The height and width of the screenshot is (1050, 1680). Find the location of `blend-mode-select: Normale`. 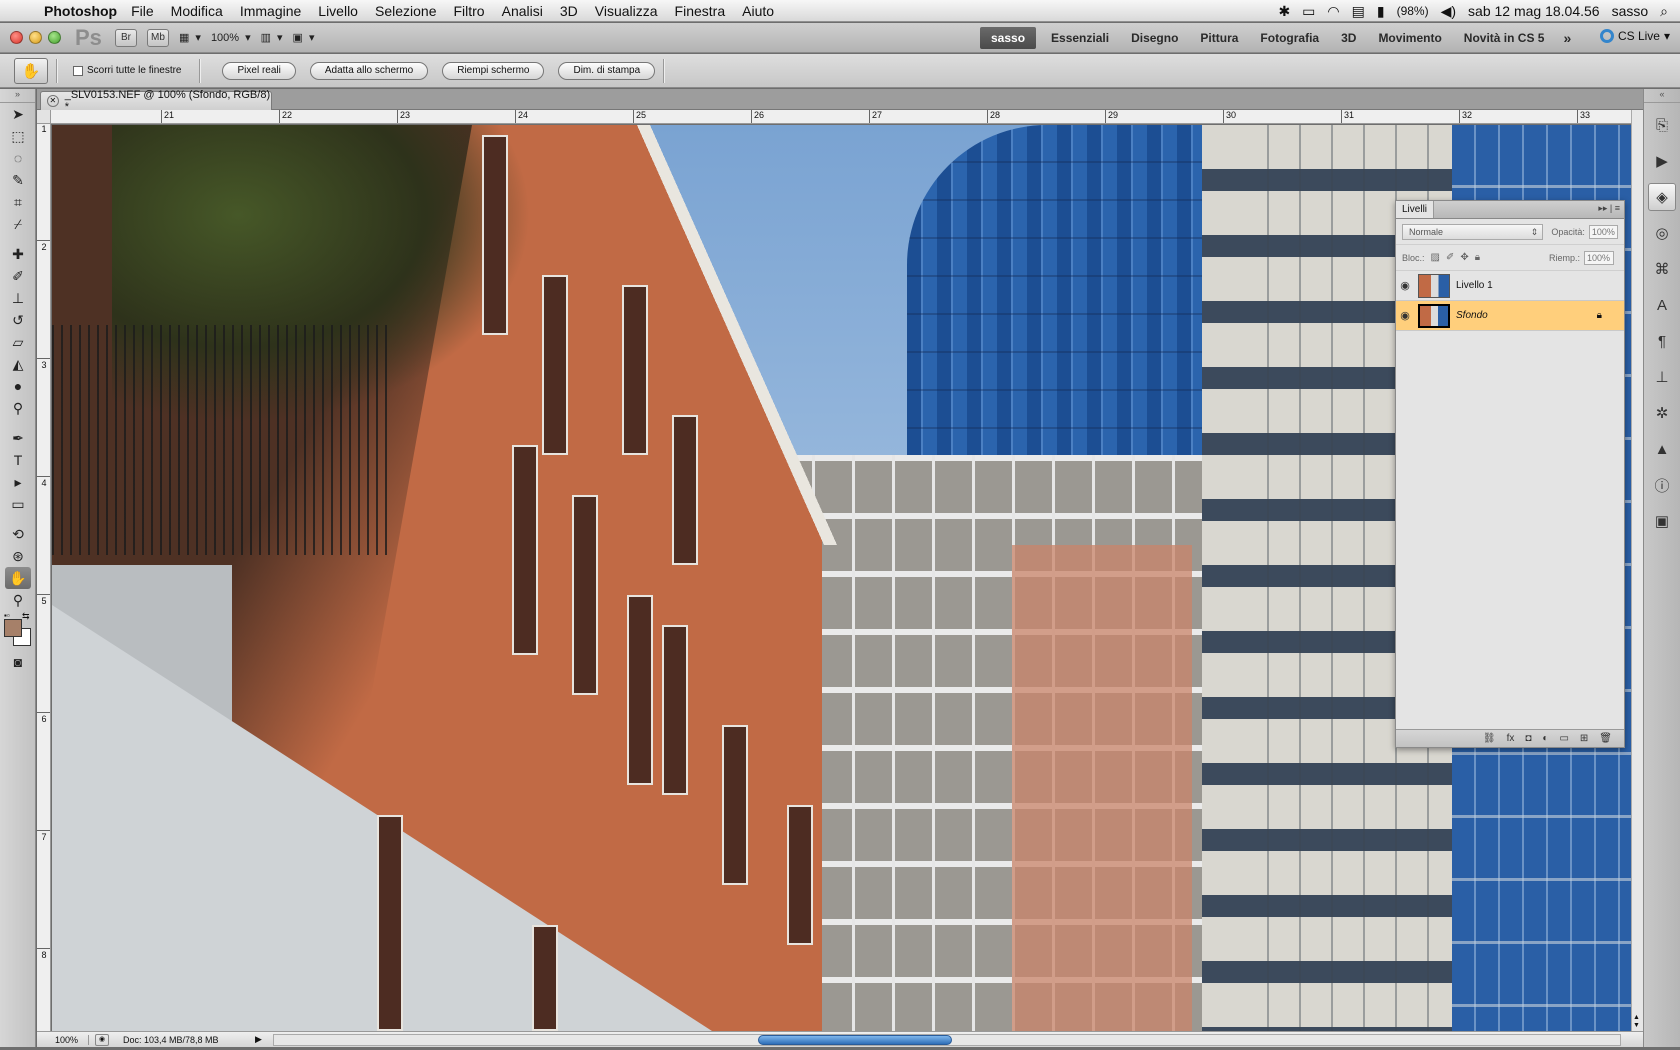

blend-mode-select: Normale is located at coordinates (1473, 231).